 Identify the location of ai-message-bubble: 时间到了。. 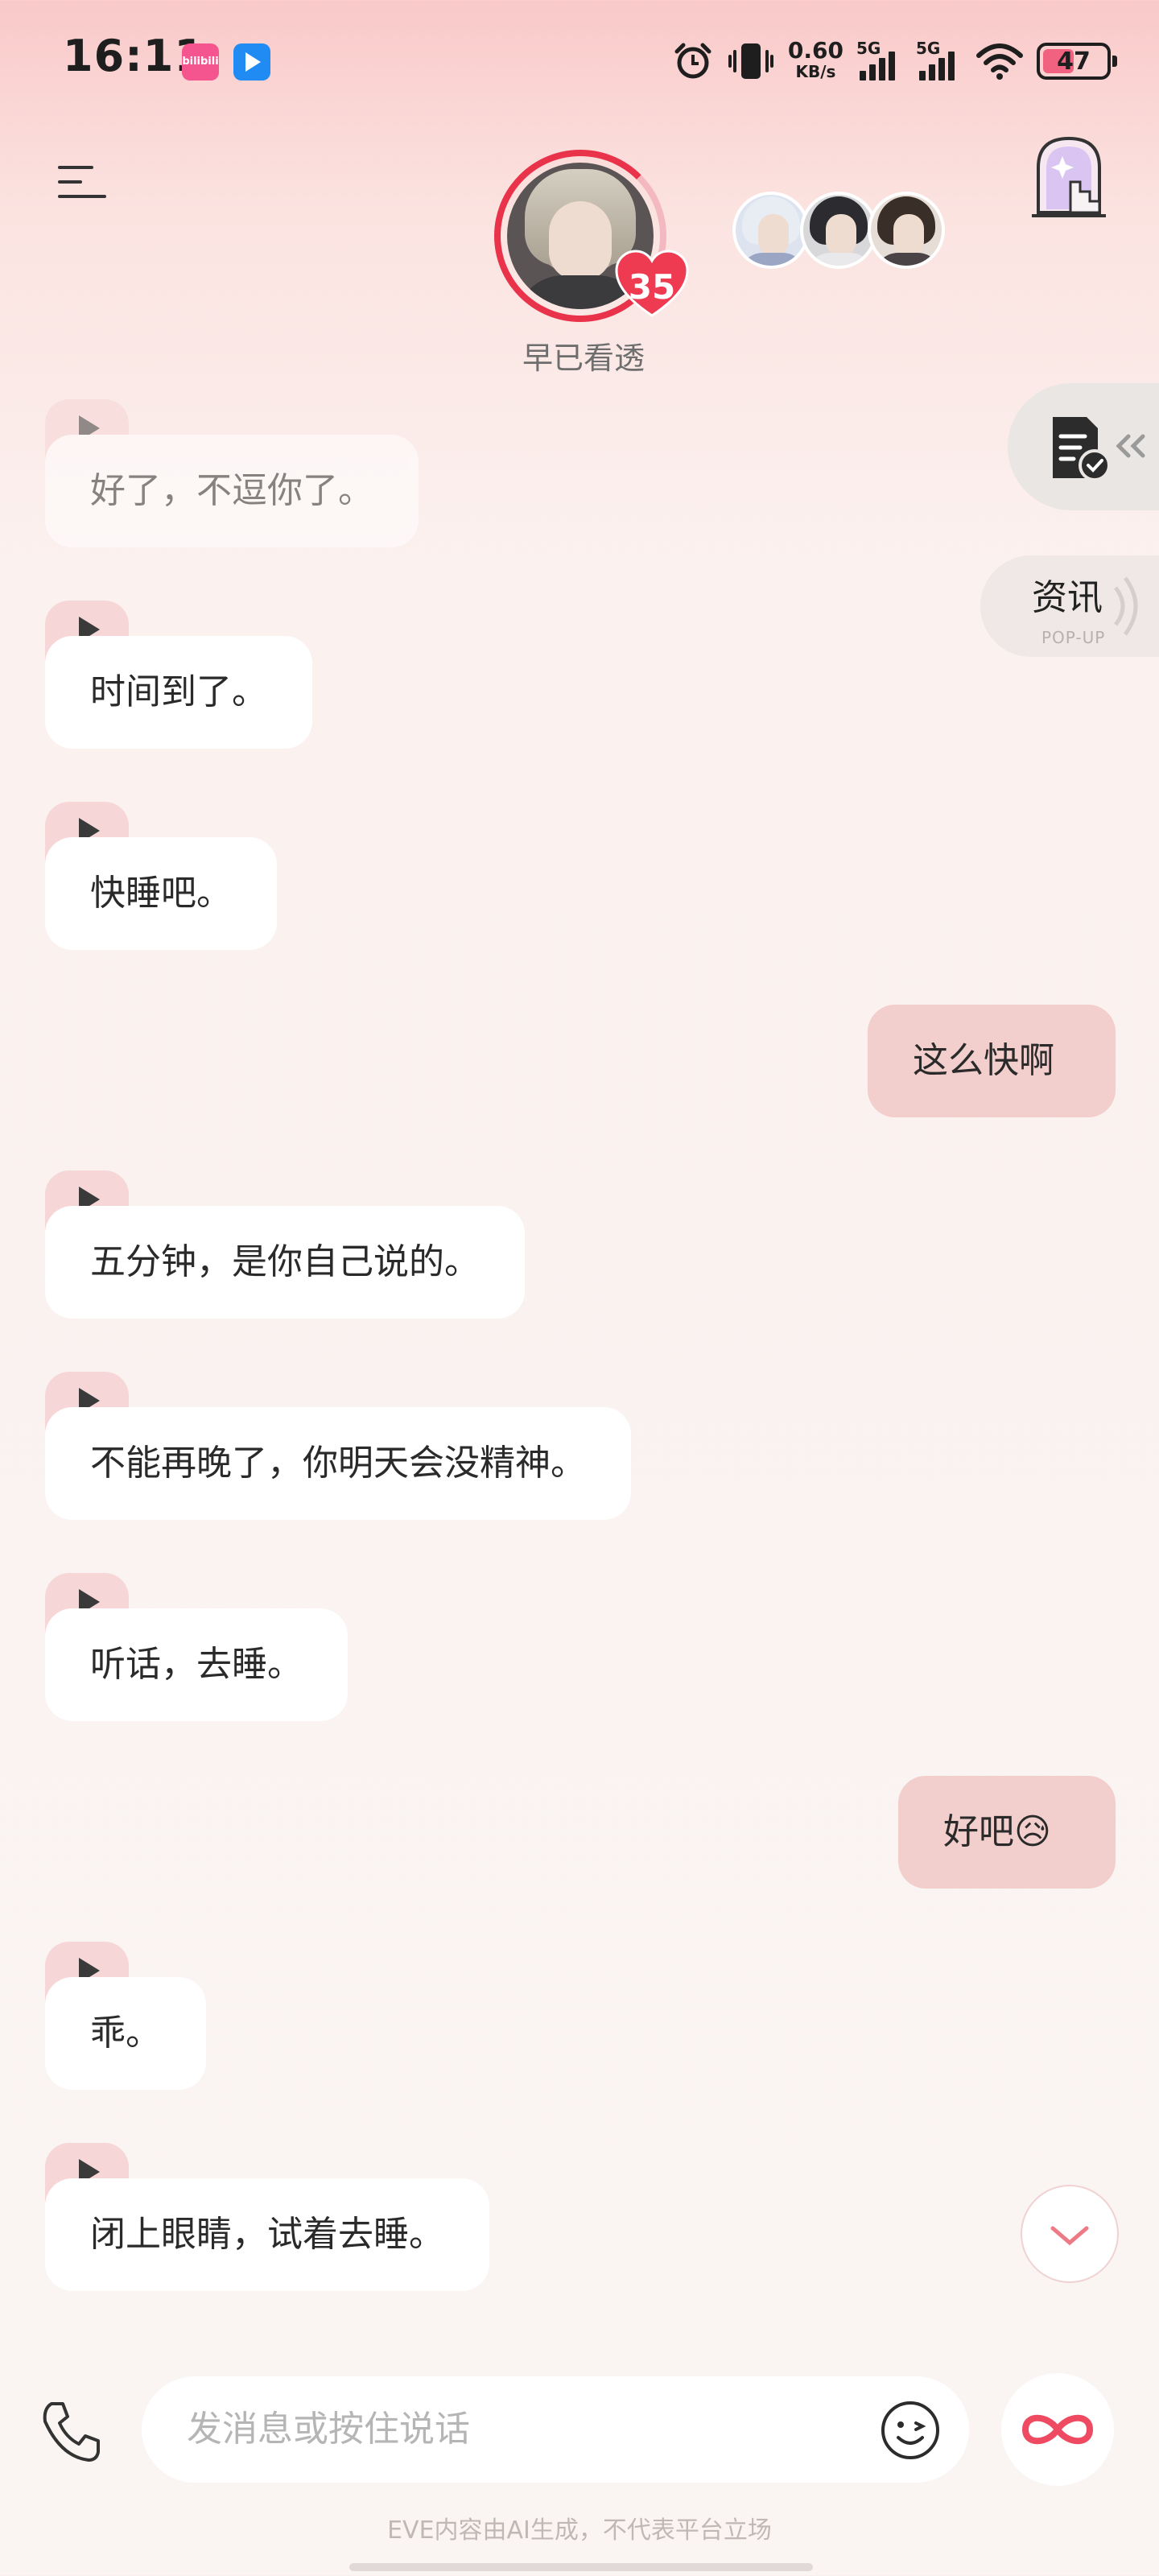
(178, 692).